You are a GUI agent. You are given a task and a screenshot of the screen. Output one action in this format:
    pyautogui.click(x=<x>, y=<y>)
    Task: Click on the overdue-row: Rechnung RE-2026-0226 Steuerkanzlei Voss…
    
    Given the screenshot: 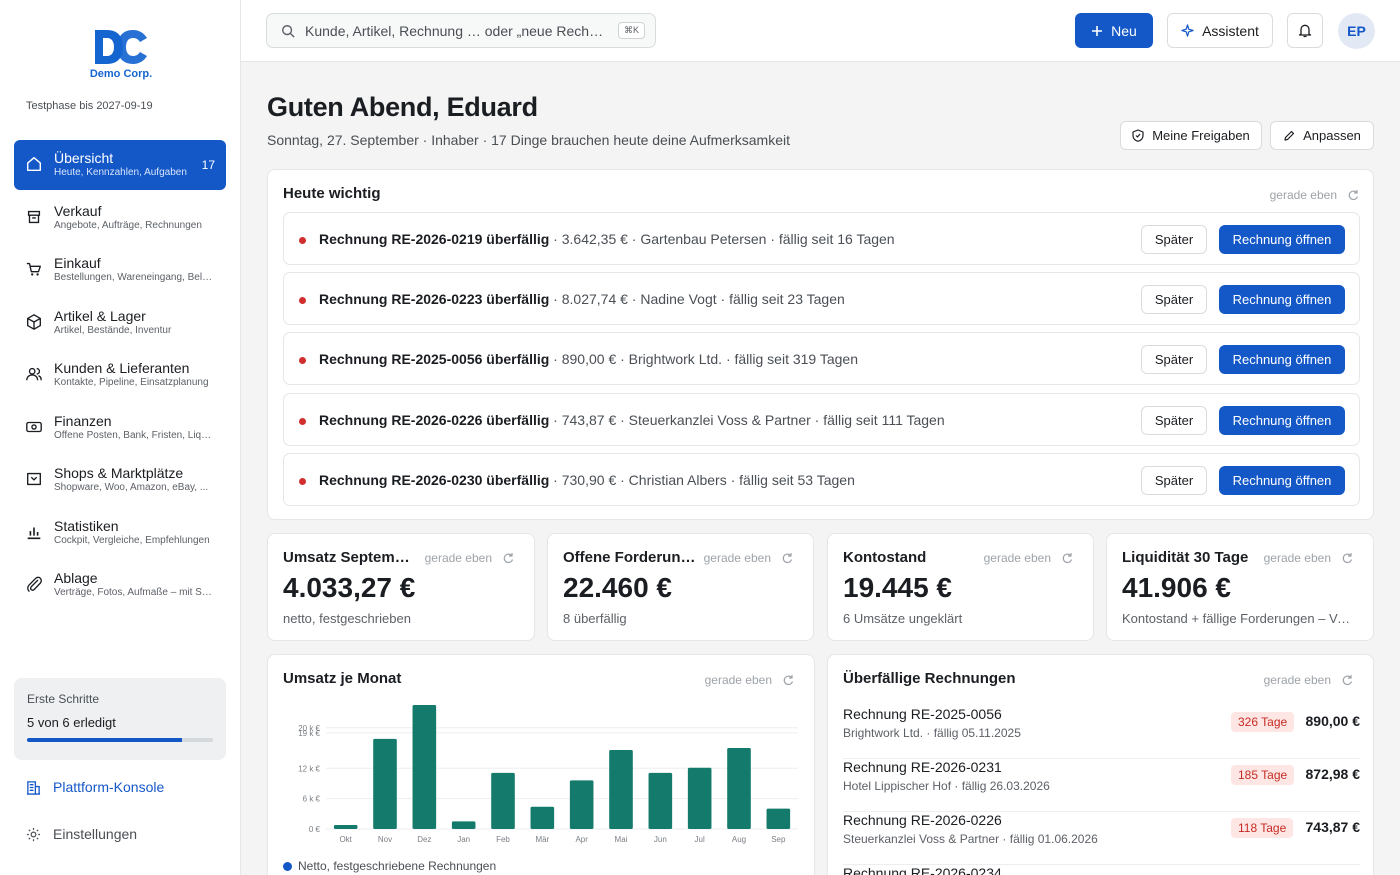 What is the action you would take?
    pyautogui.click(x=1101, y=838)
    